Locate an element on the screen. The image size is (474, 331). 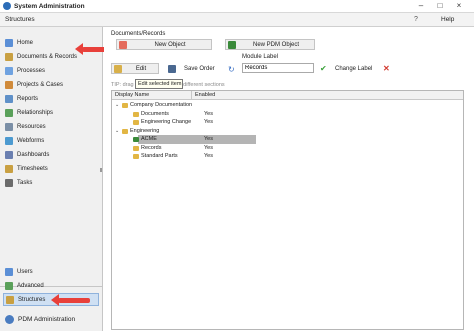
sidebar-item-webforms: Webforms is located at coordinates (51, 140).